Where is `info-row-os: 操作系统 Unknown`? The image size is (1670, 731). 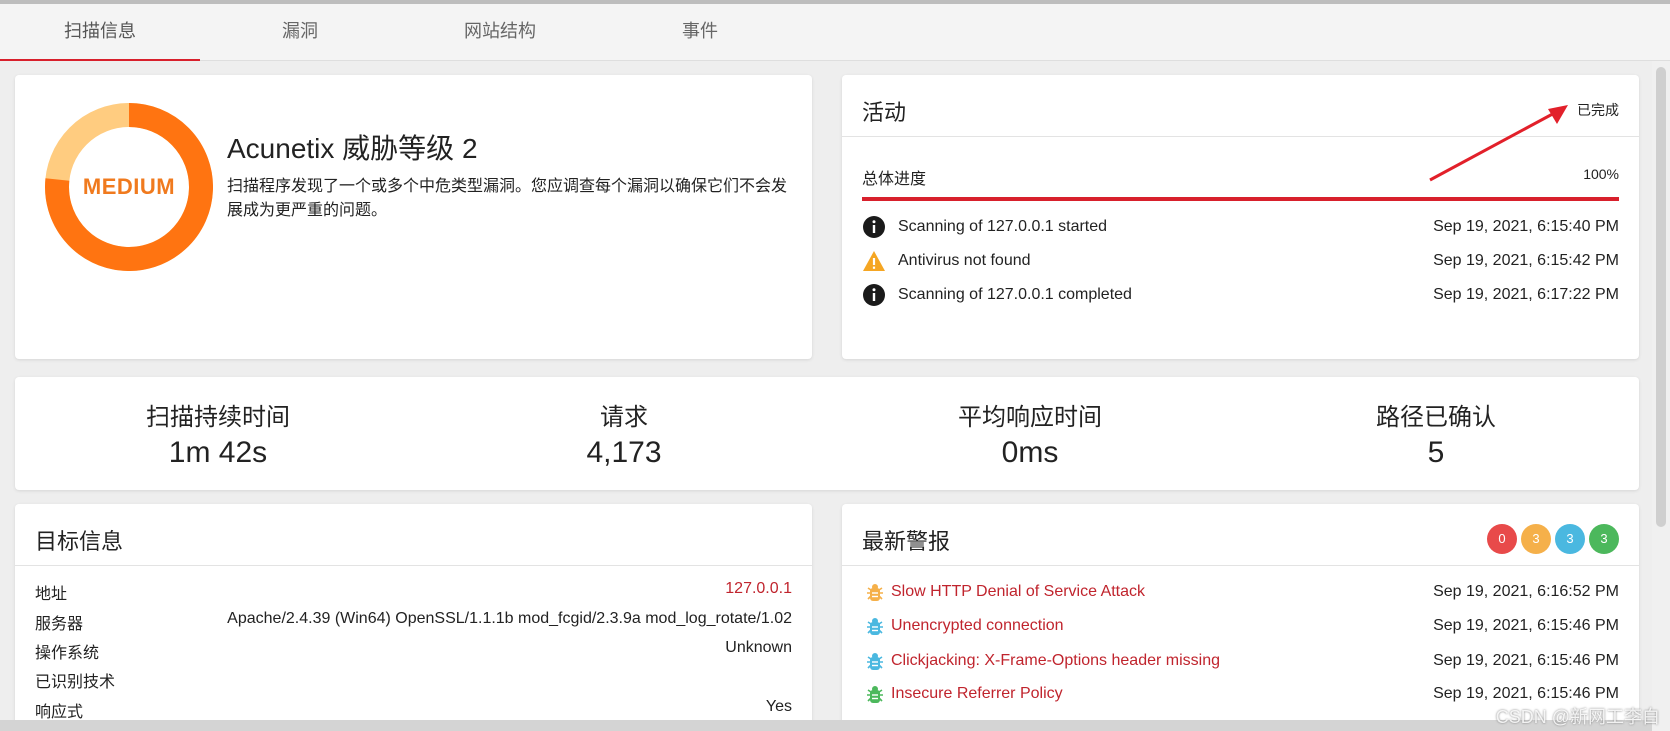
info-row-os: 操作系统 Unknown is located at coordinates (413, 649).